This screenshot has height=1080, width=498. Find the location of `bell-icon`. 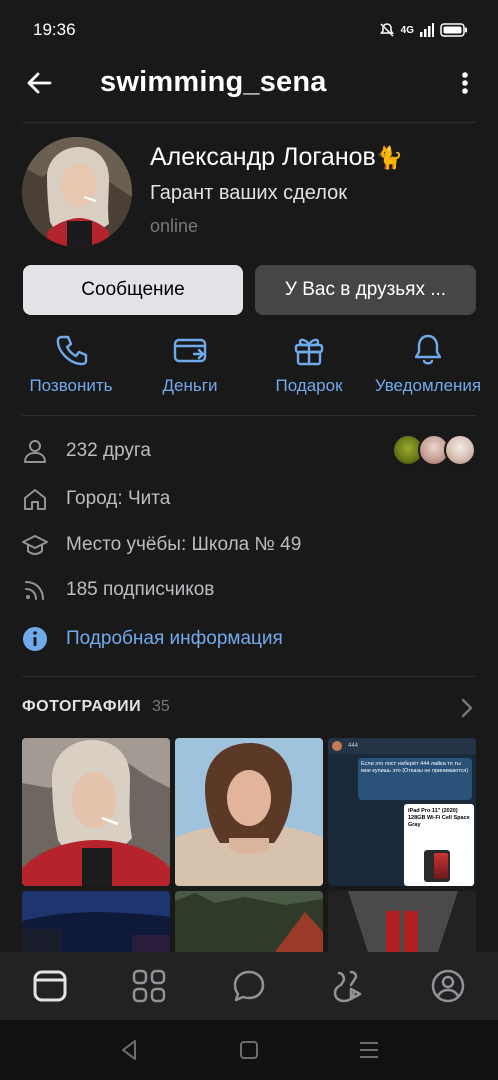

bell-icon is located at coordinates (428, 349).